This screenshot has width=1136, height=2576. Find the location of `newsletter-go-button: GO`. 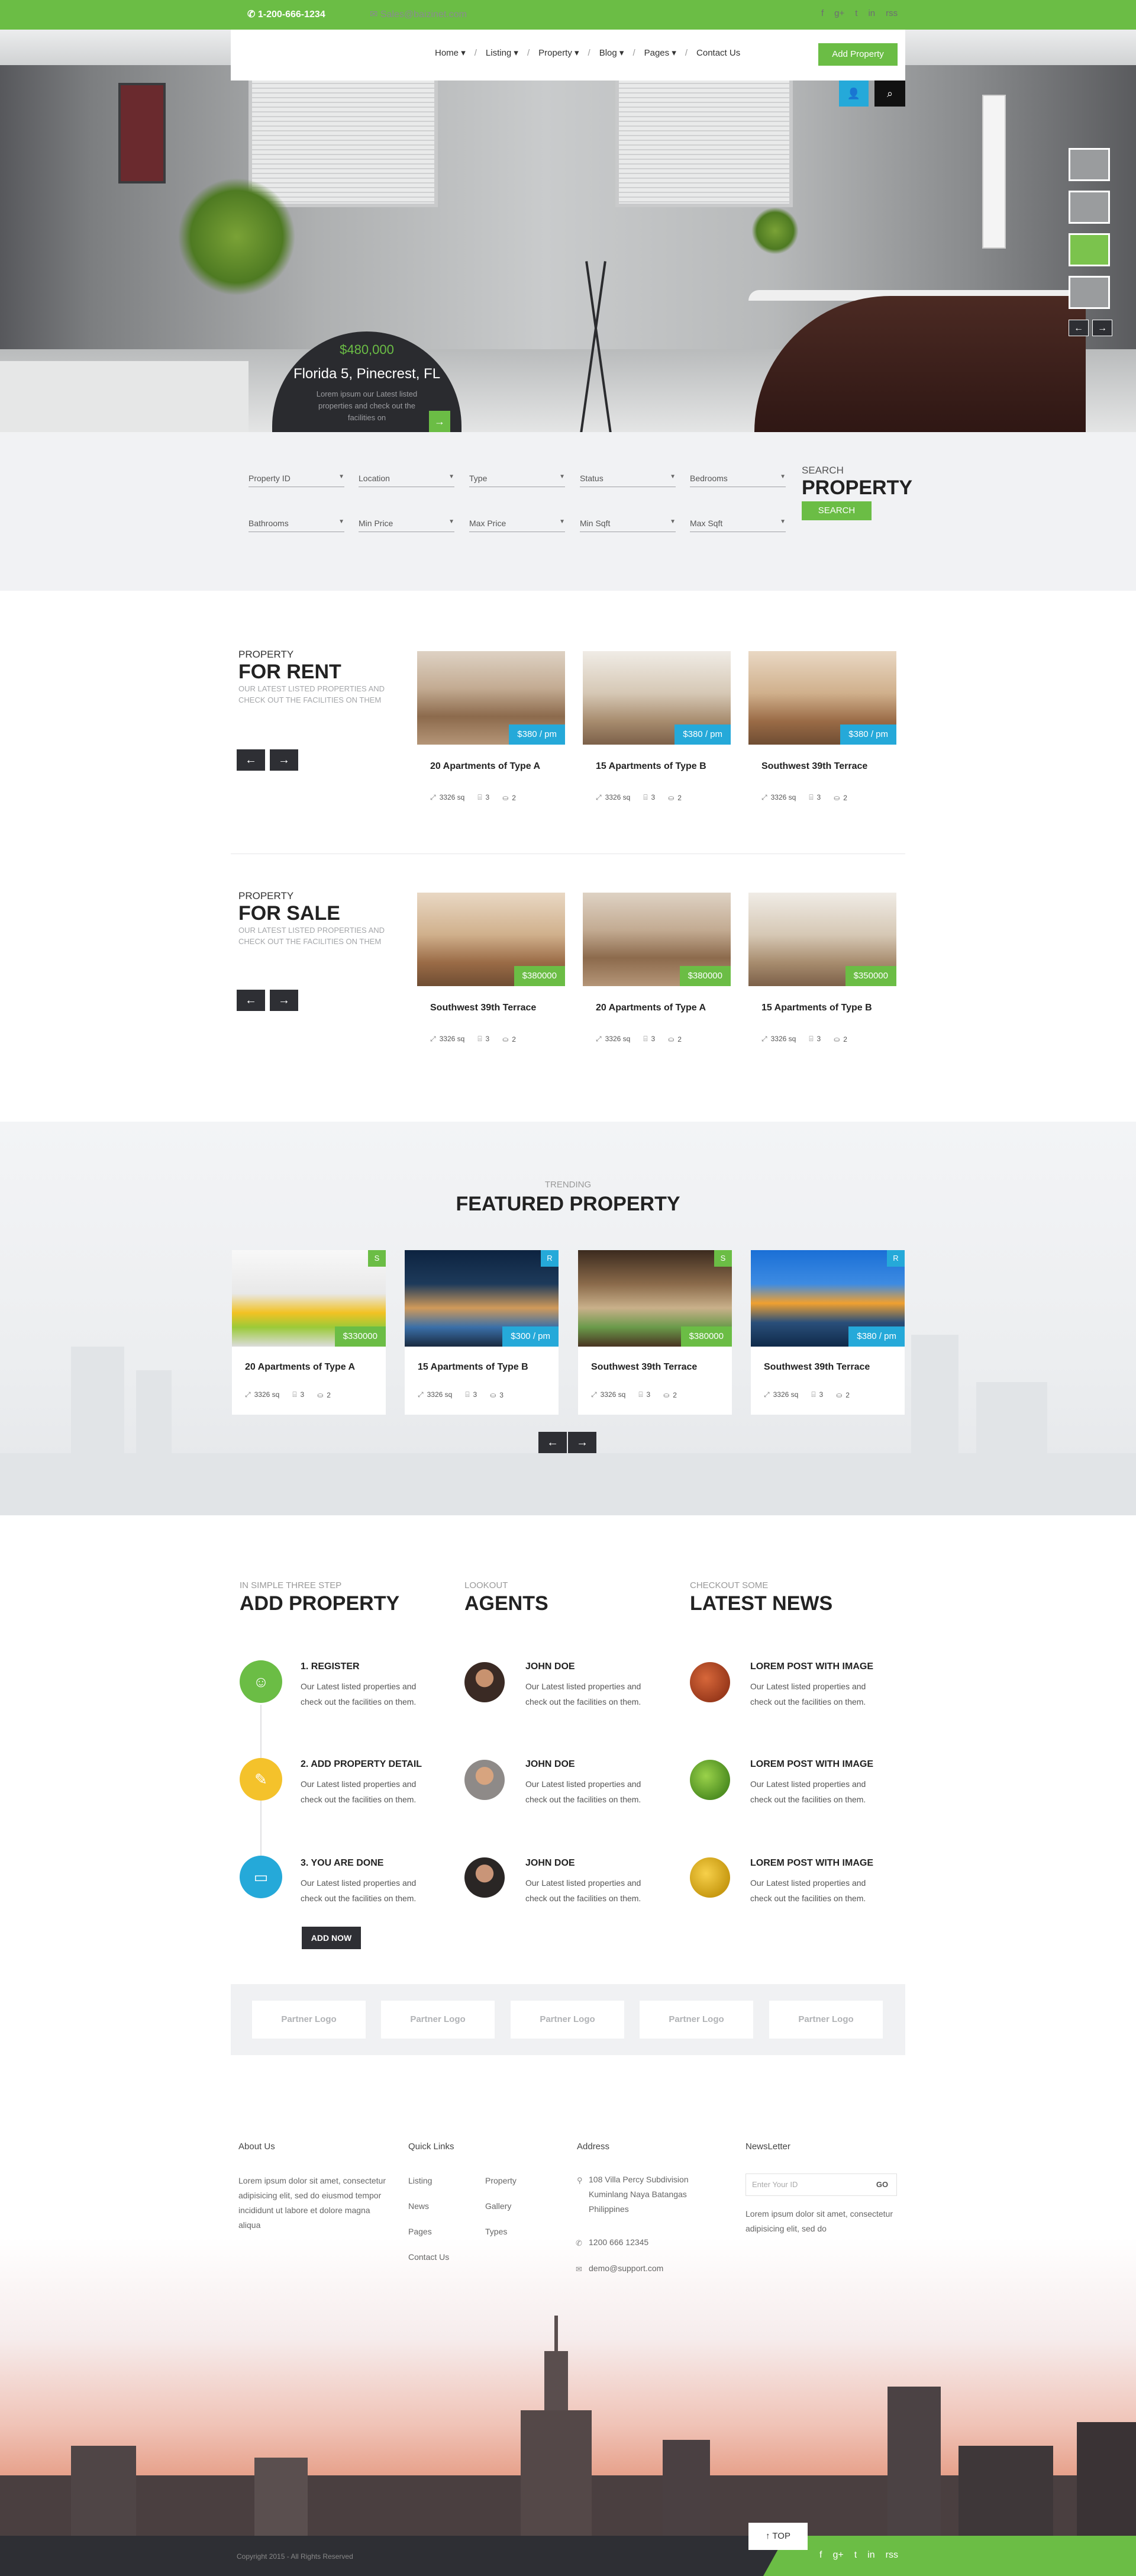

newsletter-go-button: GO is located at coordinates (882, 2185).